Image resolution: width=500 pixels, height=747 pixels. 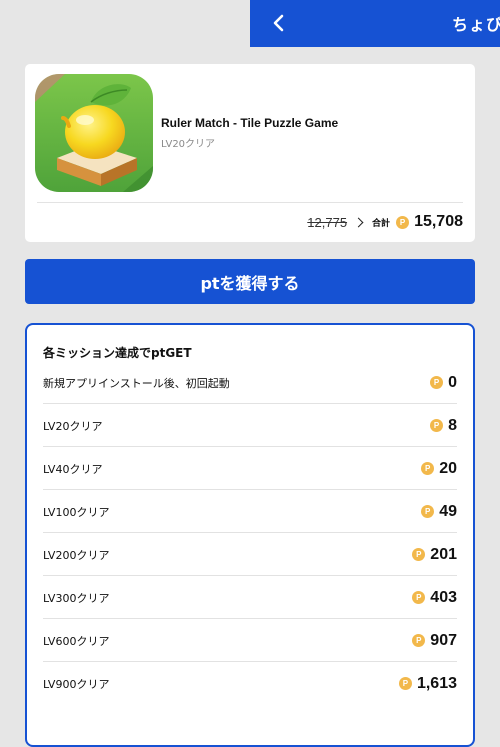 I want to click on mission-row: LV100クリア P 49, so click(x=250, y=511).